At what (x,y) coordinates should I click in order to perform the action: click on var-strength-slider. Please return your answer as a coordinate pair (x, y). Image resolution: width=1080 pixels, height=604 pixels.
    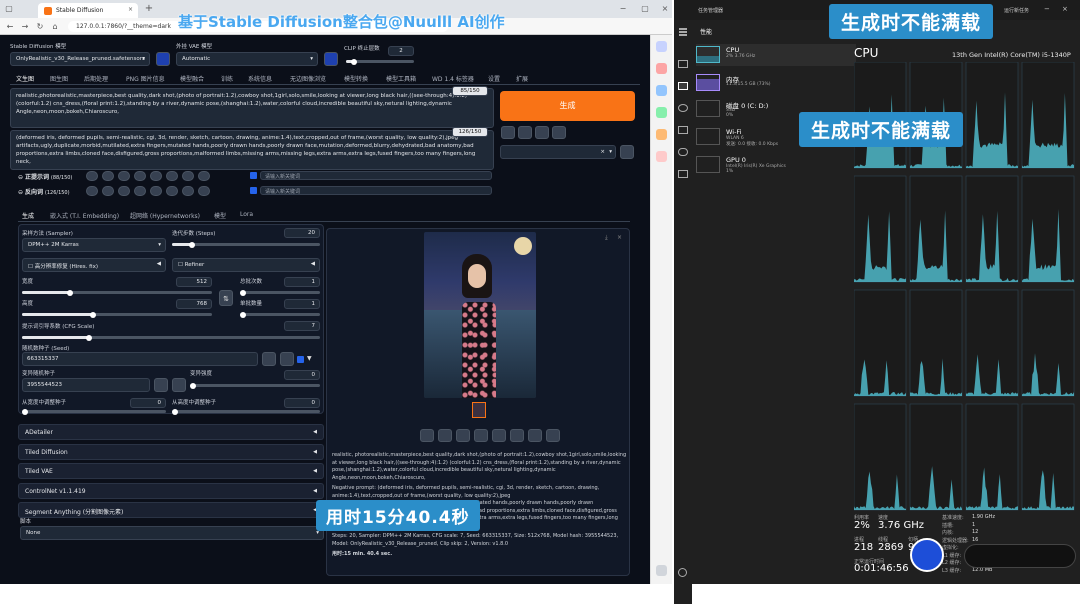
    Looking at the image, I should click on (255, 385).